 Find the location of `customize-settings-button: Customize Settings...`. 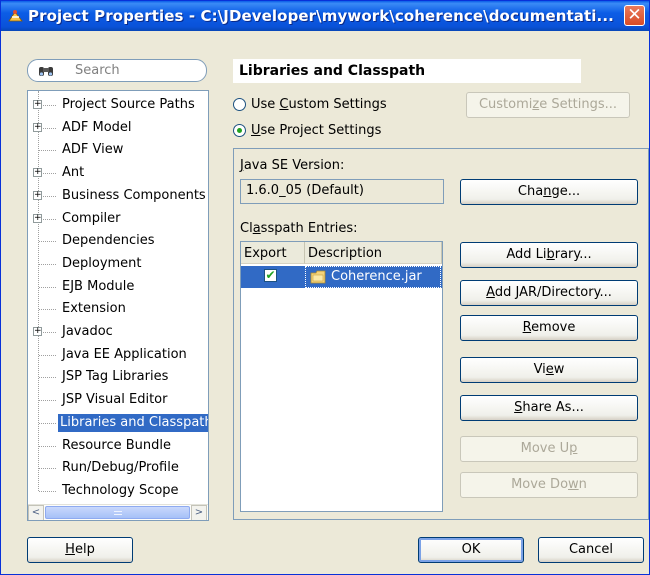

customize-settings-button: Customize Settings... is located at coordinates (548, 105).